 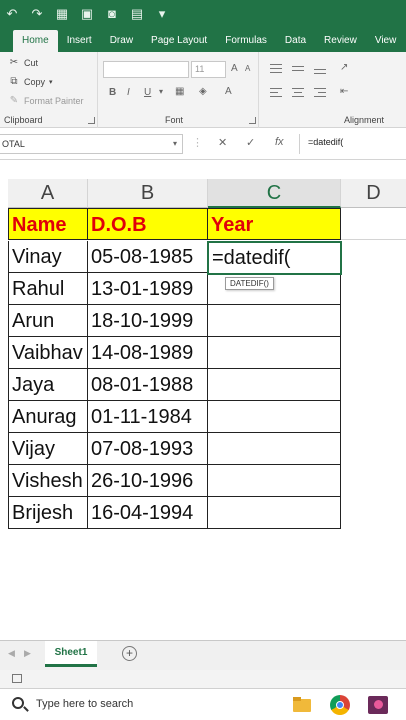 What do you see at coordinates (48, 353) in the screenshot?
I see `cell-name: Vaibhav` at bounding box center [48, 353].